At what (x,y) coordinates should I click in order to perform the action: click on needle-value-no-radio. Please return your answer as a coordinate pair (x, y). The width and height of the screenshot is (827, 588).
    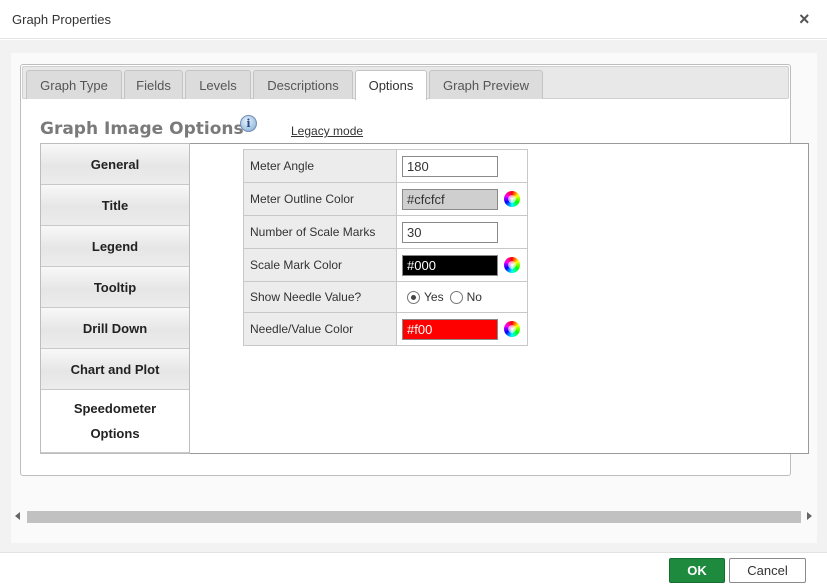
    Looking at the image, I should click on (456, 297).